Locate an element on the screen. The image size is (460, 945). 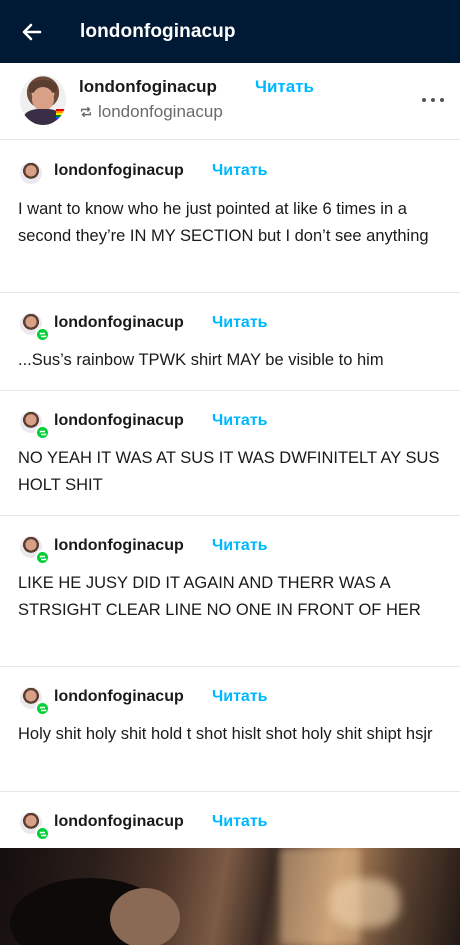
reblog-source-name: londonfoginacup is located at coordinates (160, 111).